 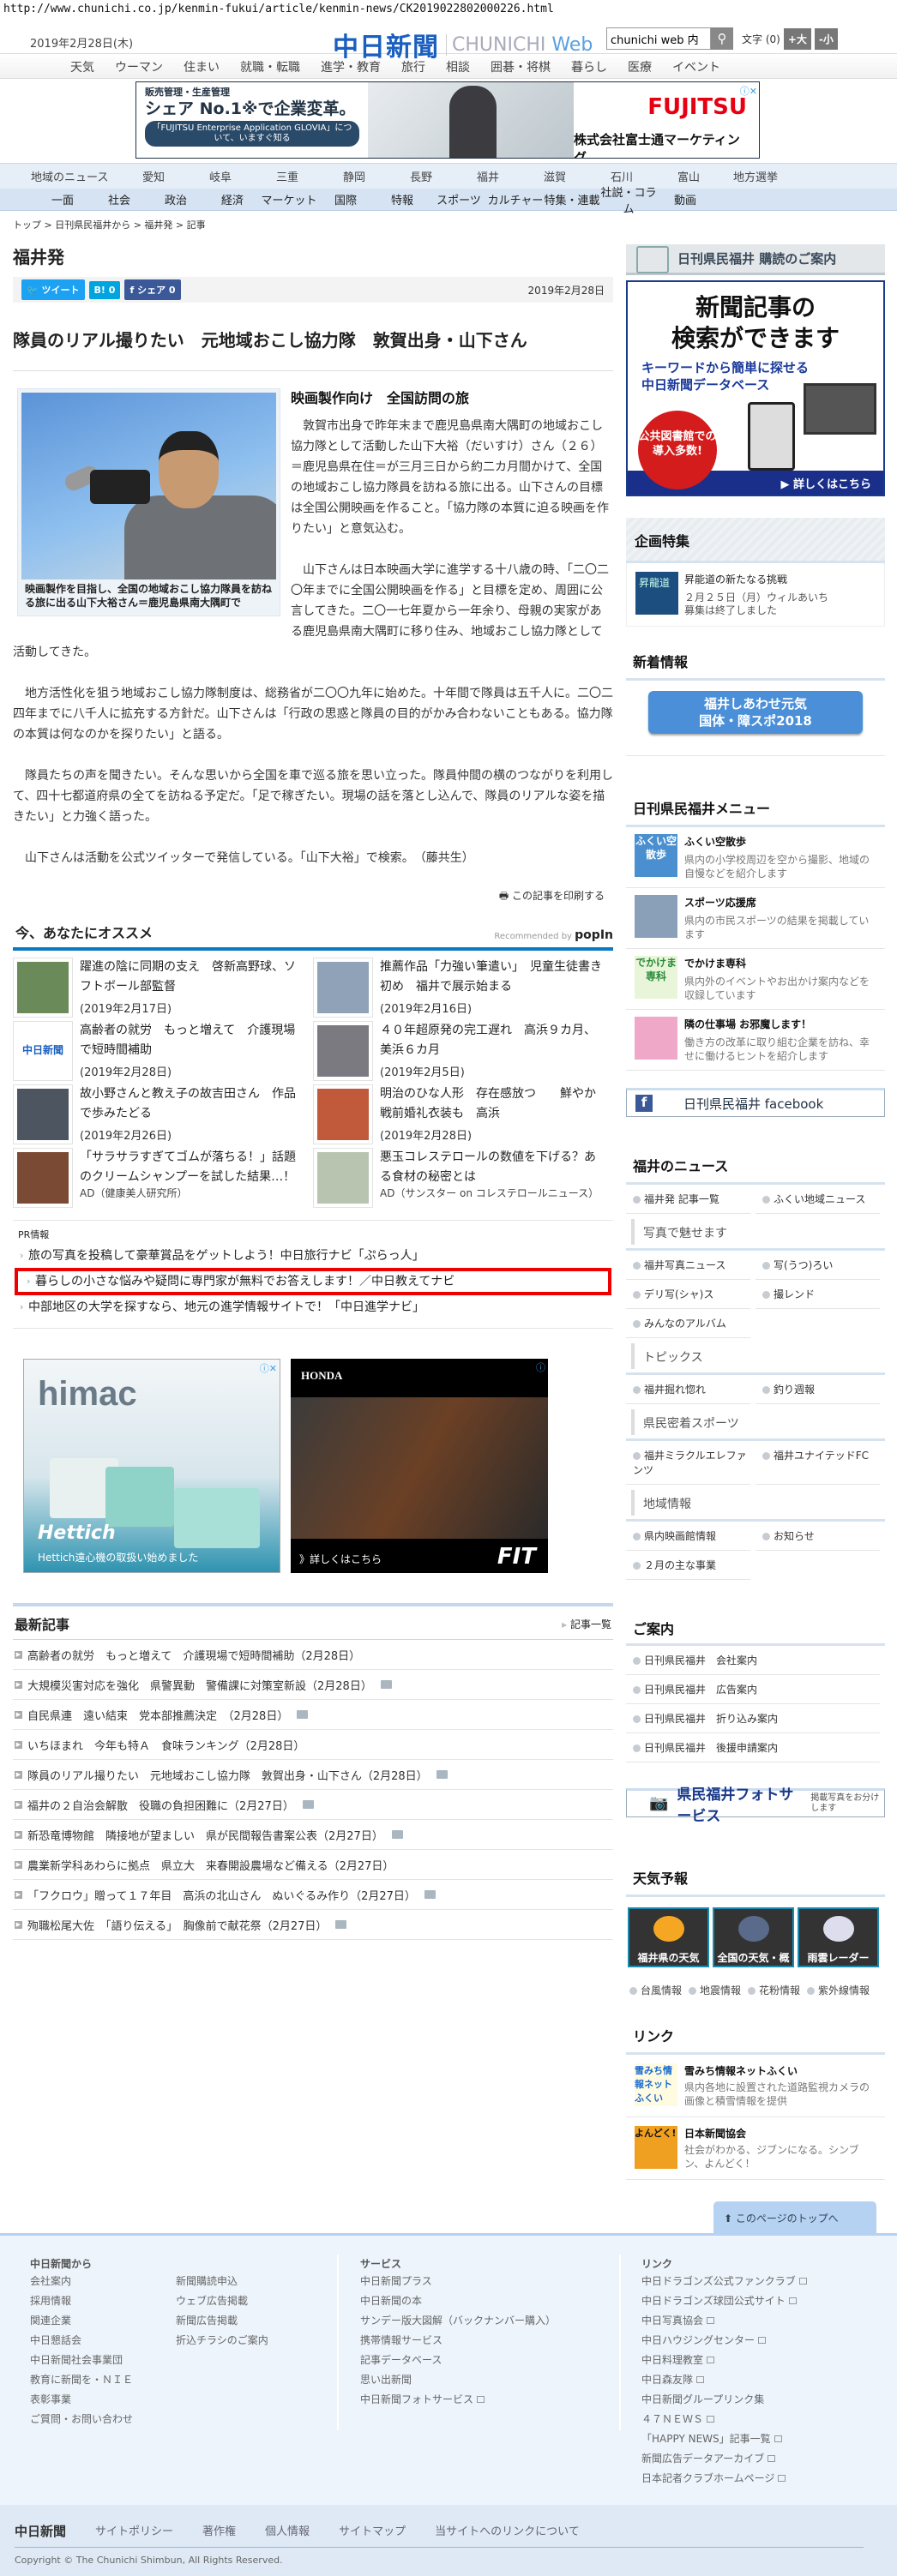 I want to click on footer-link: 採用情報, so click(x=81, y=2301).